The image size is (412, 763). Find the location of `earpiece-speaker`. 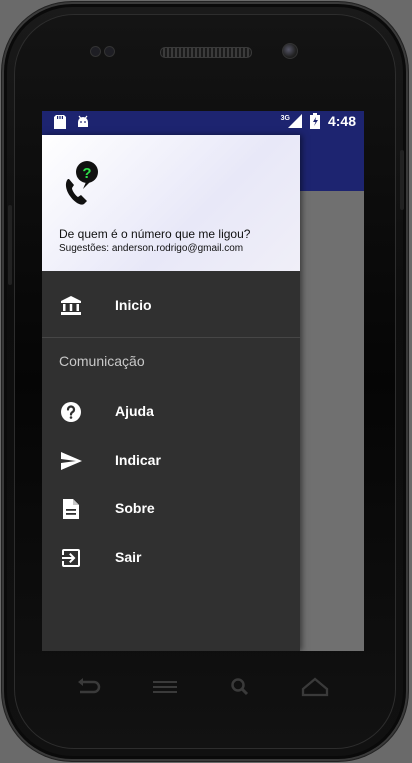

earpiece-speaker is located at coordinates (206, 52).